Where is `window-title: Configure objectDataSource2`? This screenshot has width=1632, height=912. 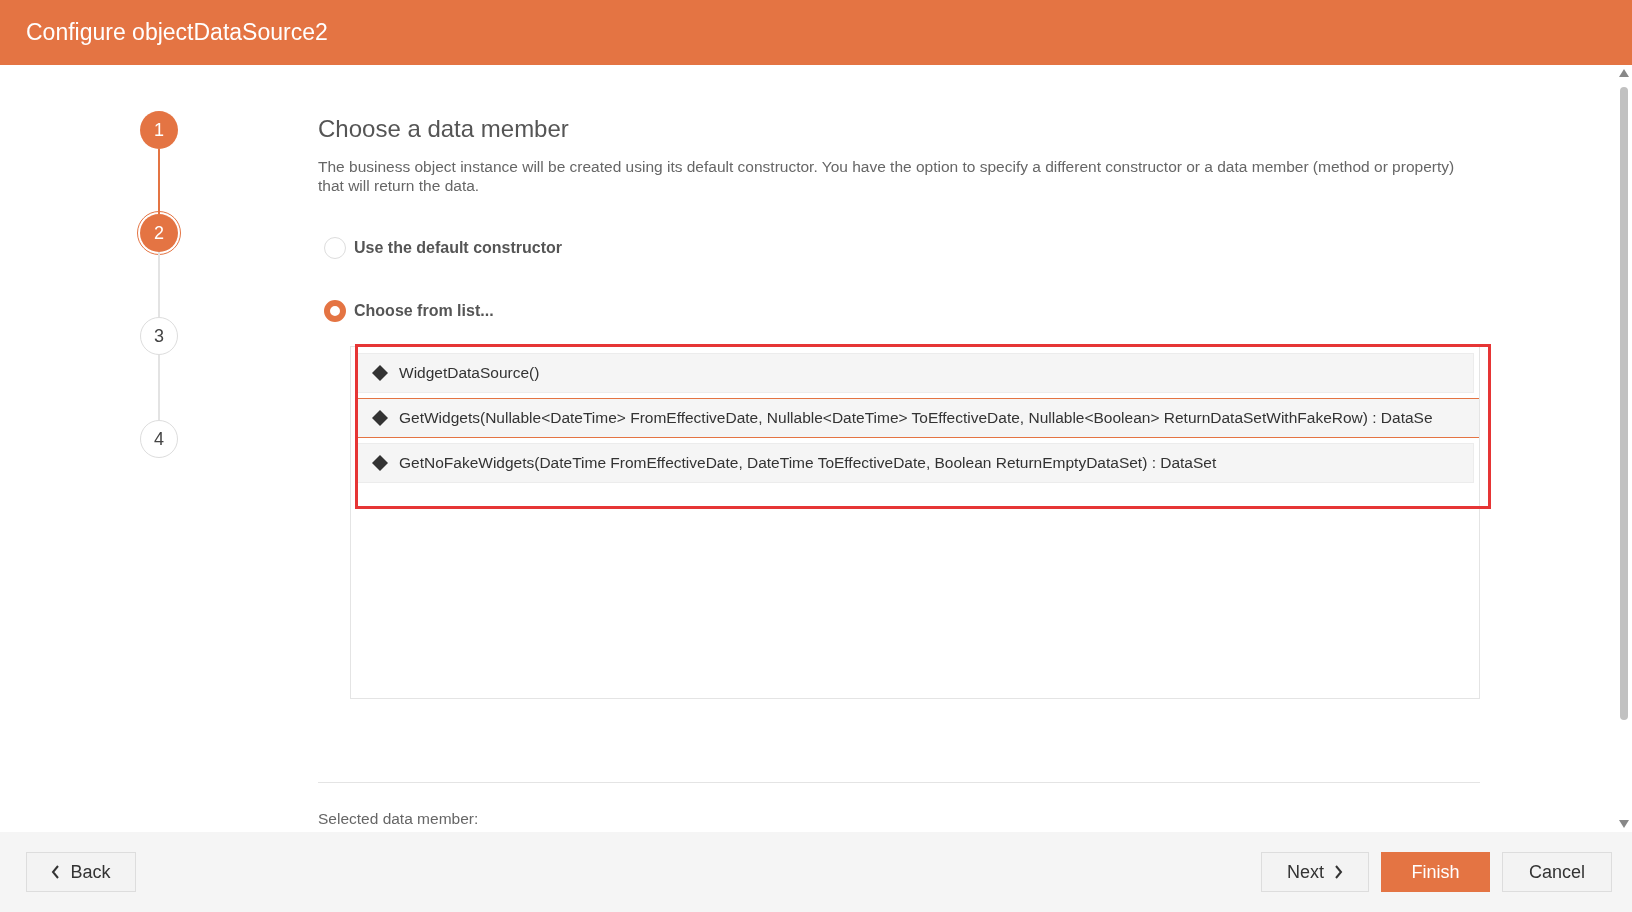
window-title: Configure objectDataSource2 is located at coordinates (177, 32).